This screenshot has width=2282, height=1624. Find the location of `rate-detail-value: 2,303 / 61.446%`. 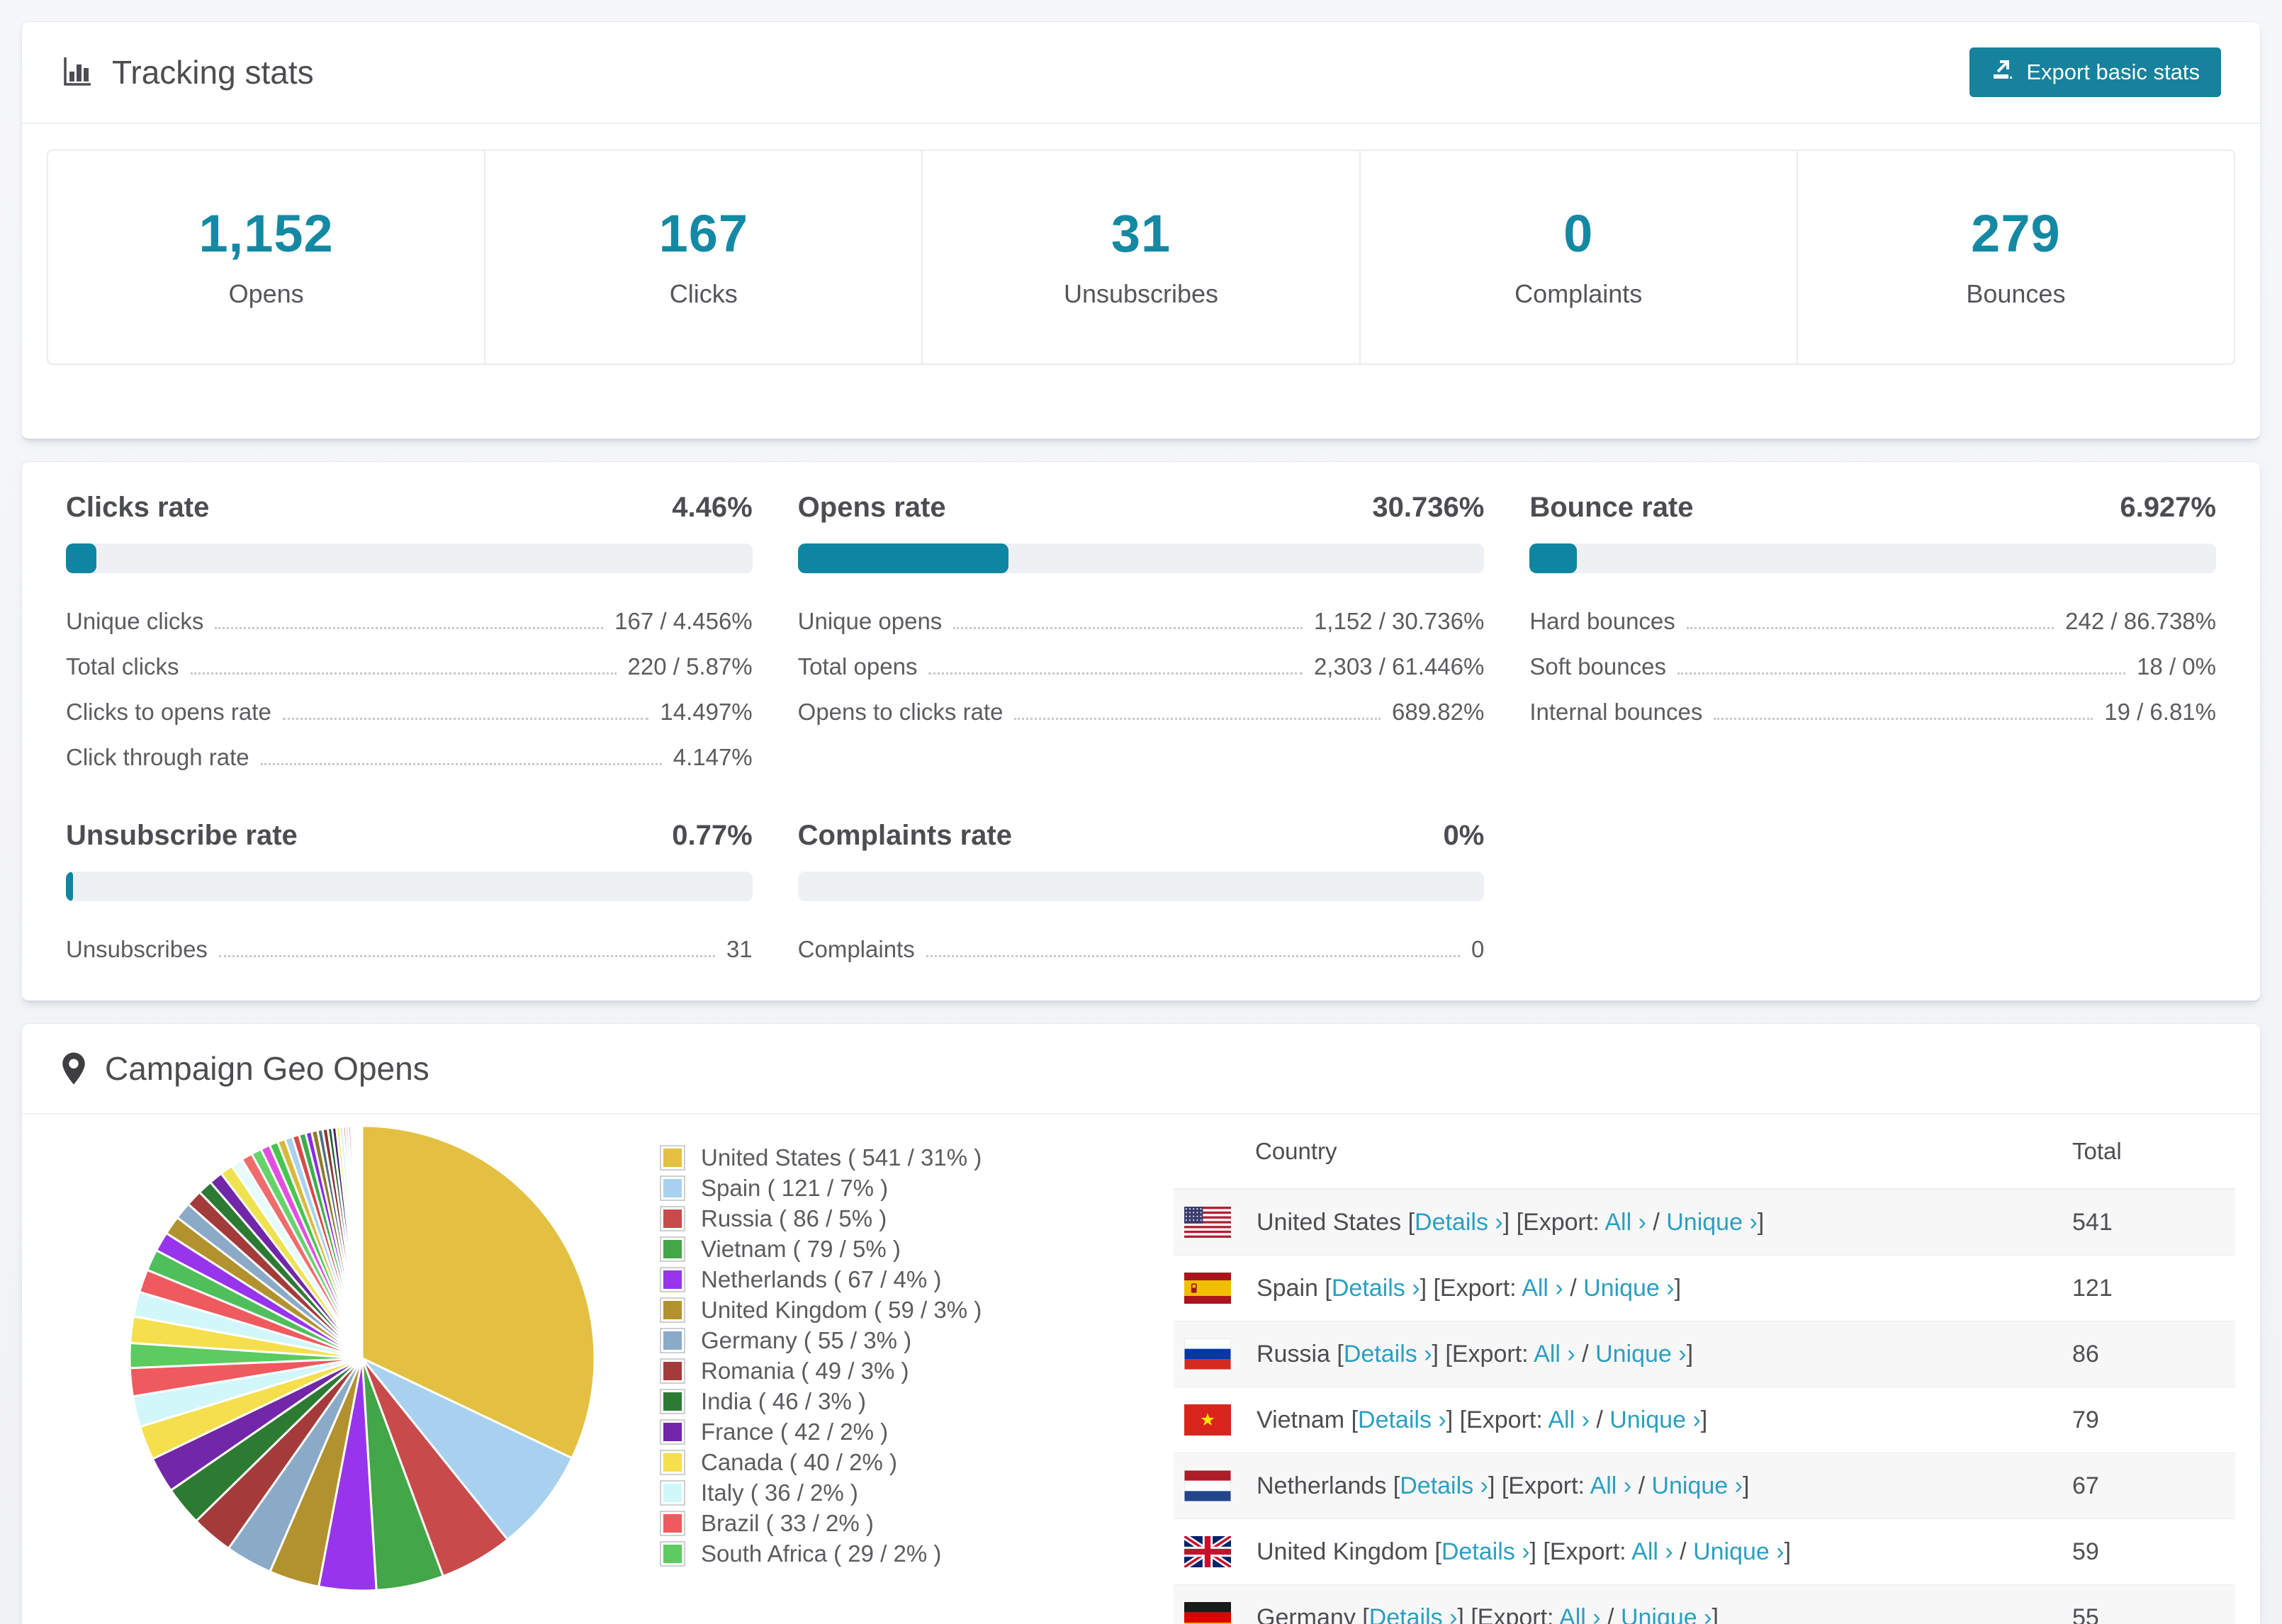

rate-detail-value: 2,303 / 61.446% is located at coordinates (1399, 666).